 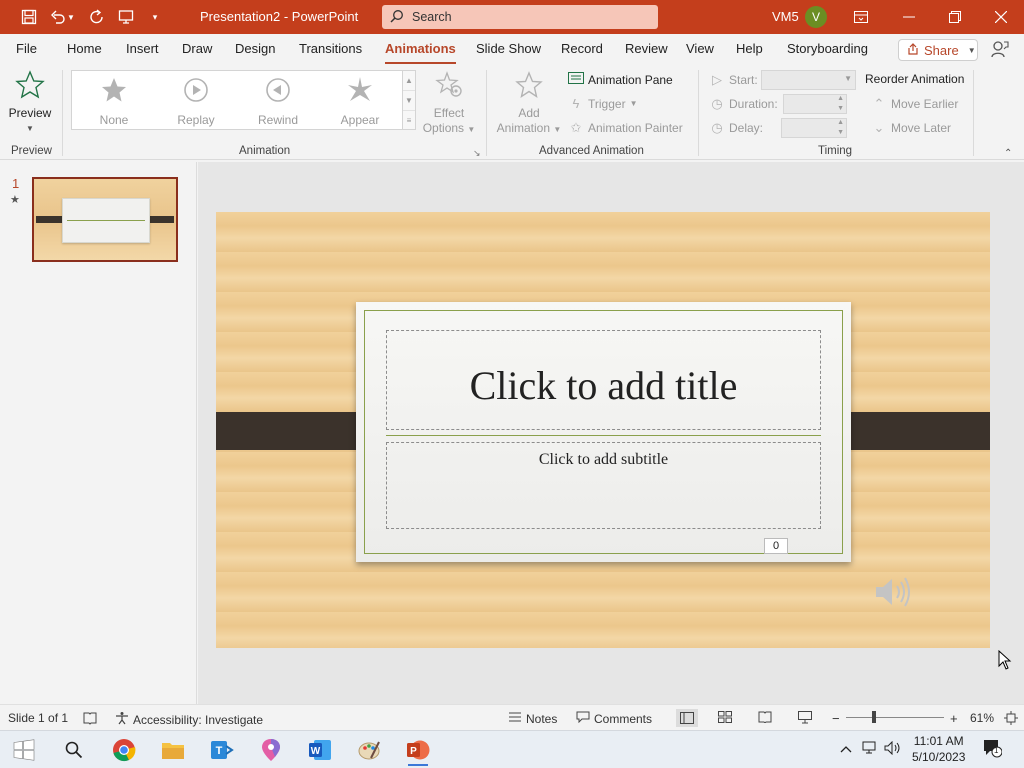 I want to click on animation-appear: Appear, so click(x=360, y=102).